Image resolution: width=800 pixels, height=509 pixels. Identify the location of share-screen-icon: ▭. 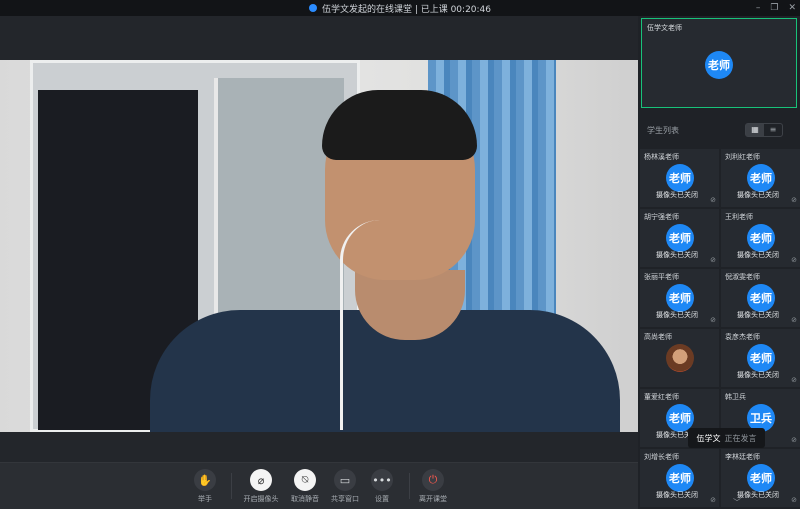
(345, 480).